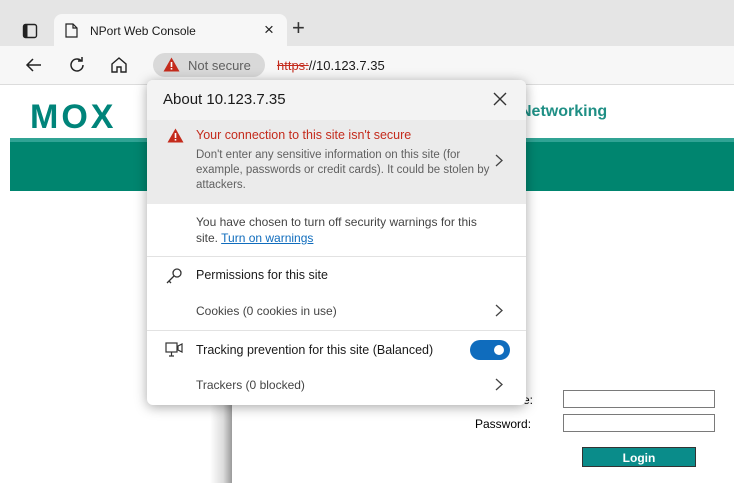 This screenshot has width=734, height=483. I want to click on trackers-label: Trackers (0 blocked), so click(250, 385).